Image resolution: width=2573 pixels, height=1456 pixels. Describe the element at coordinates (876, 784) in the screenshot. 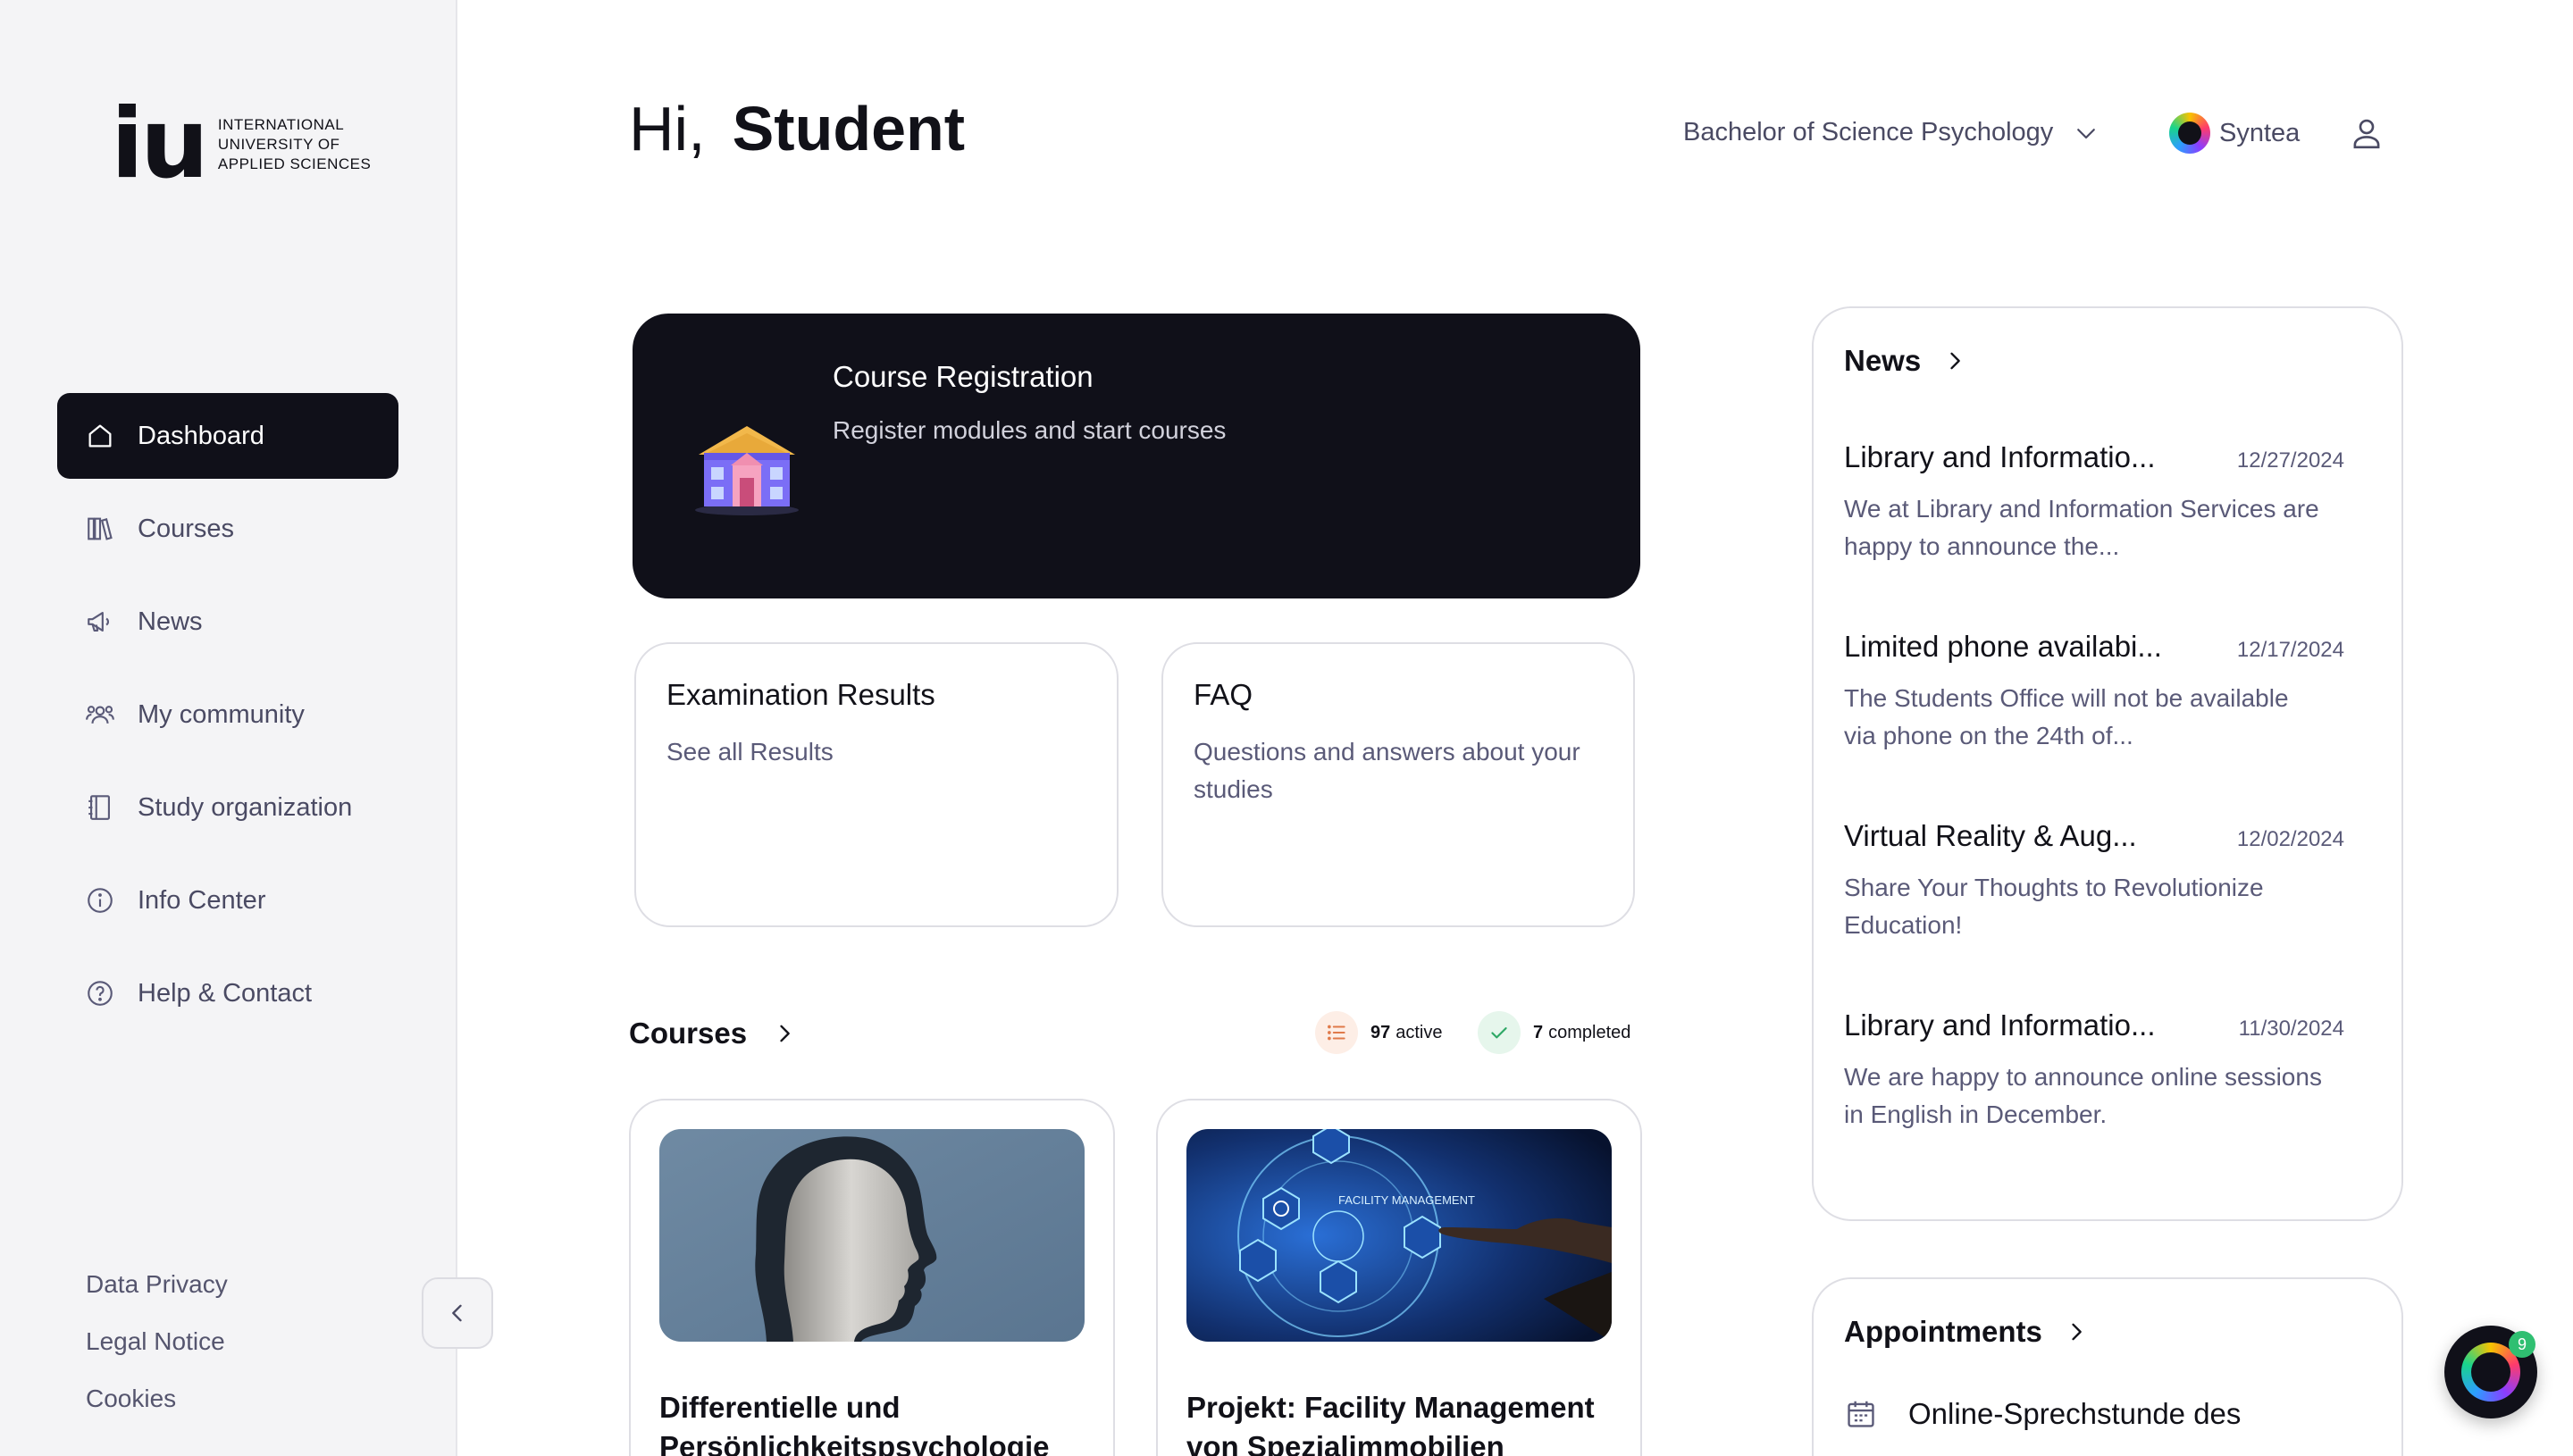

I see `examination-results-card: Examination Results See all Results` at that location.